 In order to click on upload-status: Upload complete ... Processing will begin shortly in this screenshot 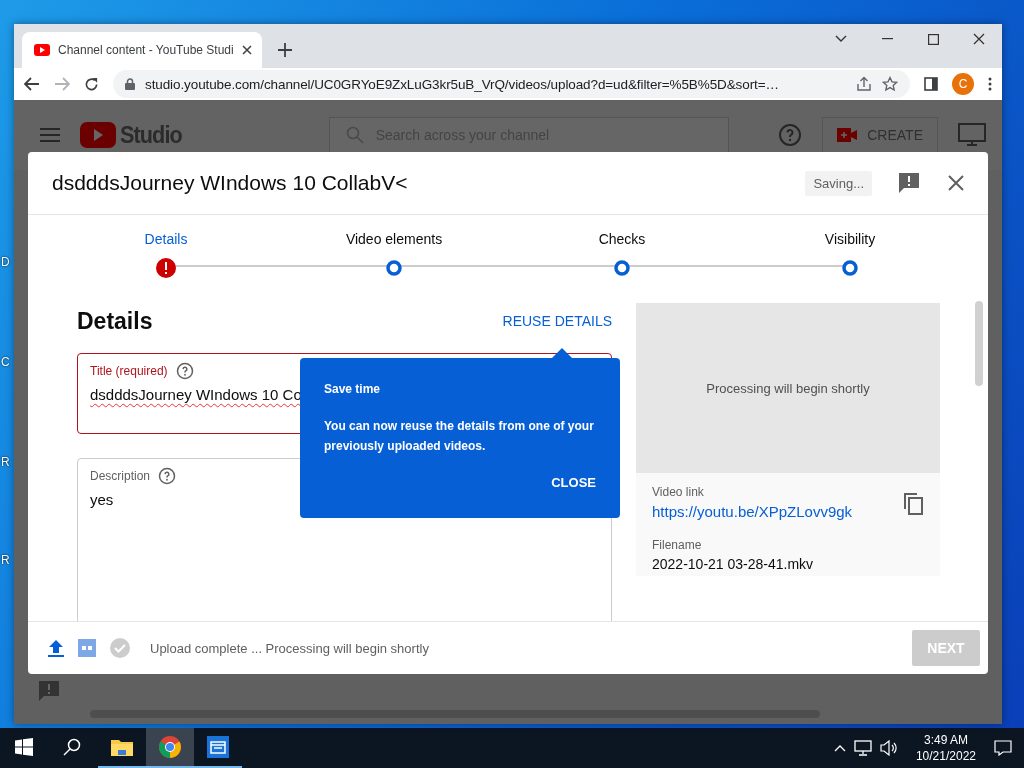, I will do `click(290, 648)`.